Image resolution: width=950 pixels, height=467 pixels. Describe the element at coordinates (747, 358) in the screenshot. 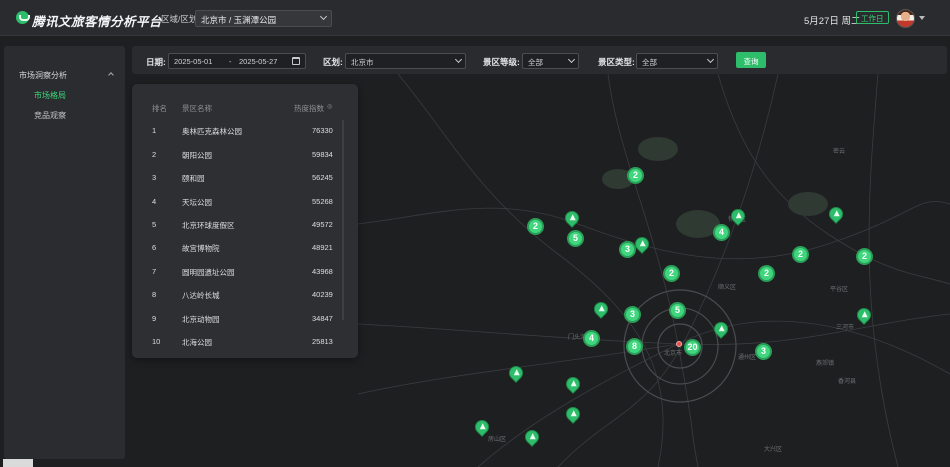

I see `map-label: 通州区` at that location.